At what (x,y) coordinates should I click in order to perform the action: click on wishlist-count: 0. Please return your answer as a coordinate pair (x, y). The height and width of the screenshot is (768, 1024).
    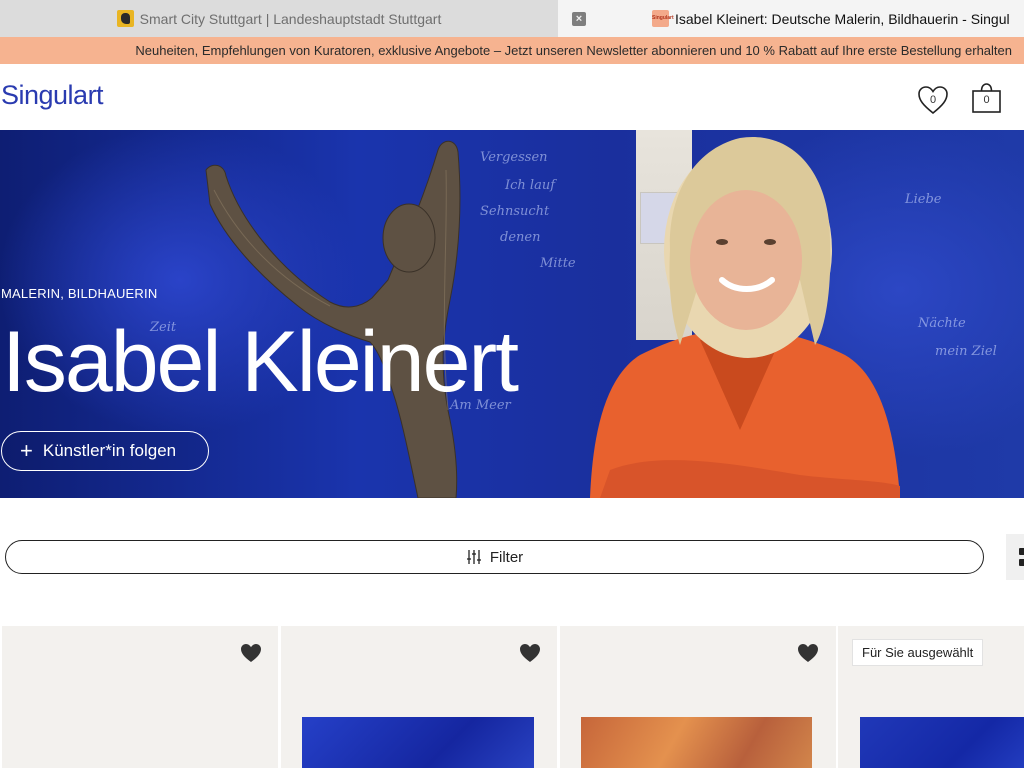
    Looking at the image, I should click on (933, 100).